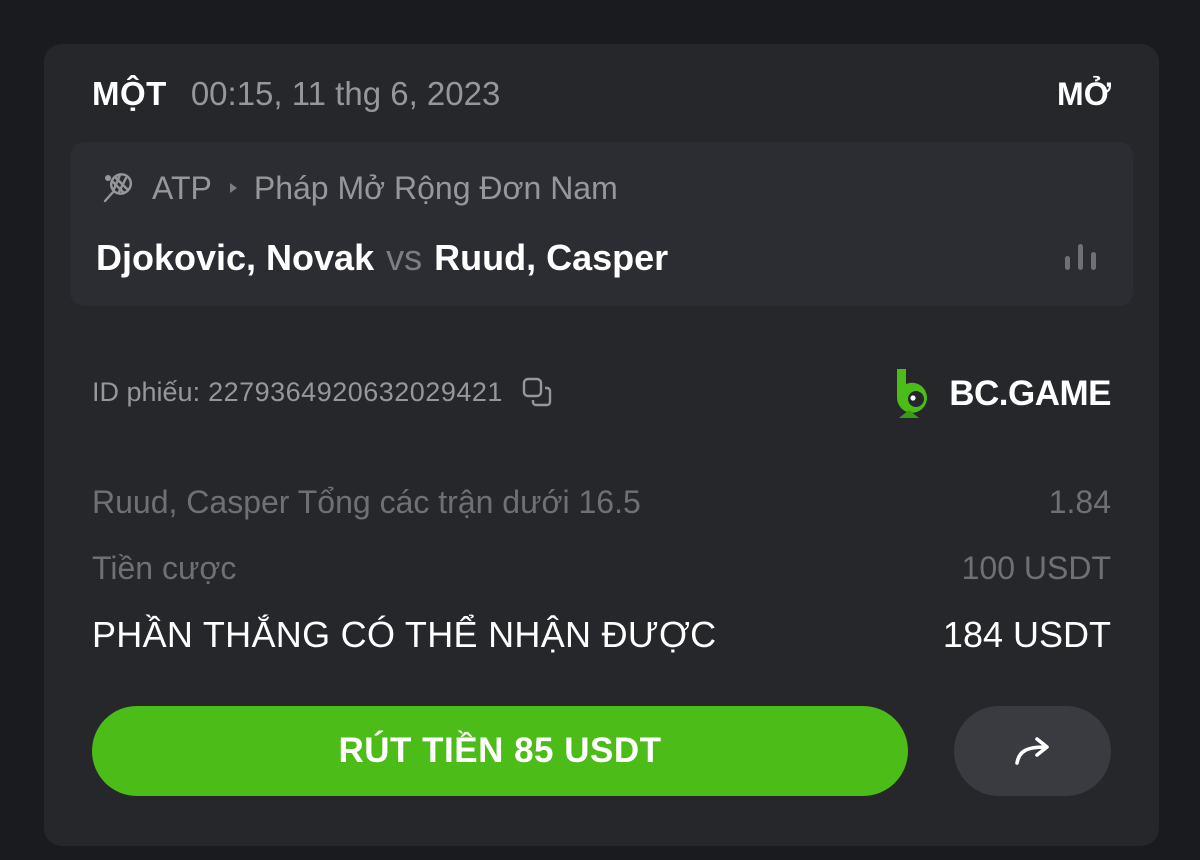  I want to click on potential-win-row: PHẦN THẮNG CÓ THỂ NHẬN ĐƯỢC 184 USDT, so click(601, 635).